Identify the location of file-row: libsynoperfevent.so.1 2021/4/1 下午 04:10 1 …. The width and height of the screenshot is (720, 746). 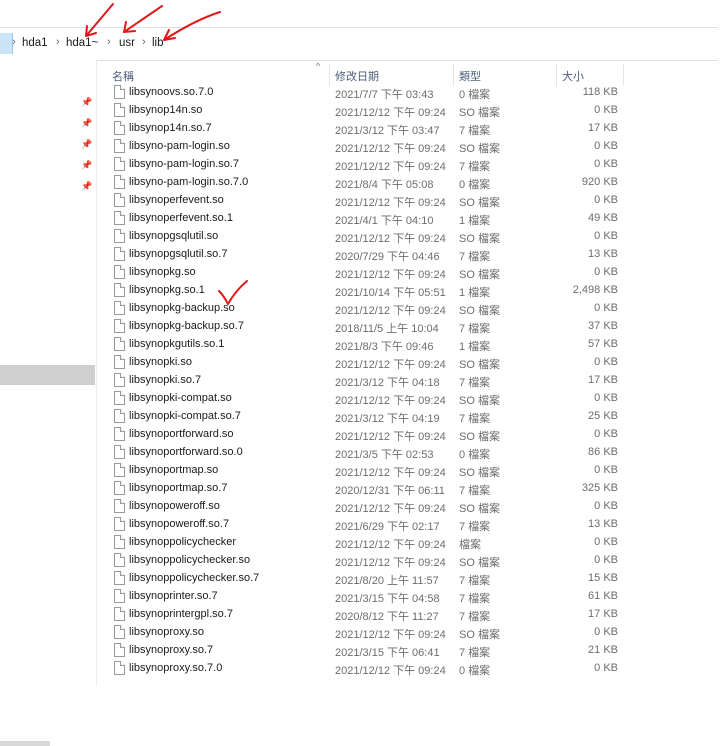
(364, 218).